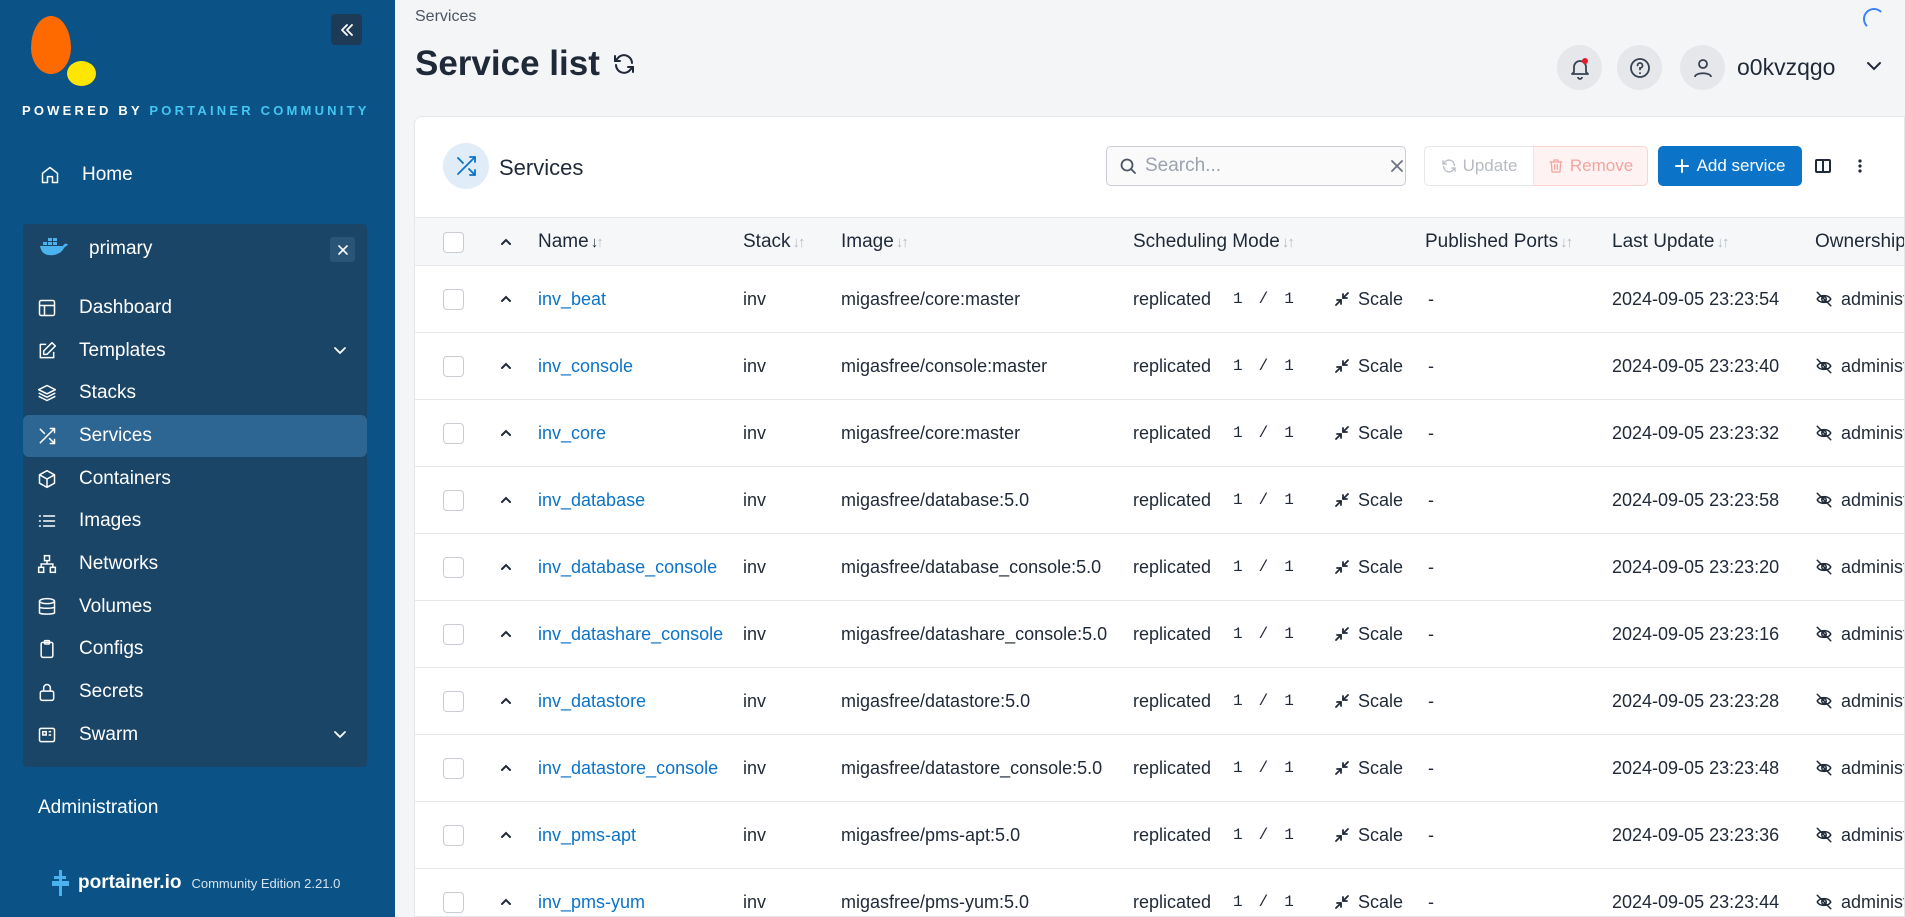  I want to click on service-name-link: inv_beat, so click(572, 299).